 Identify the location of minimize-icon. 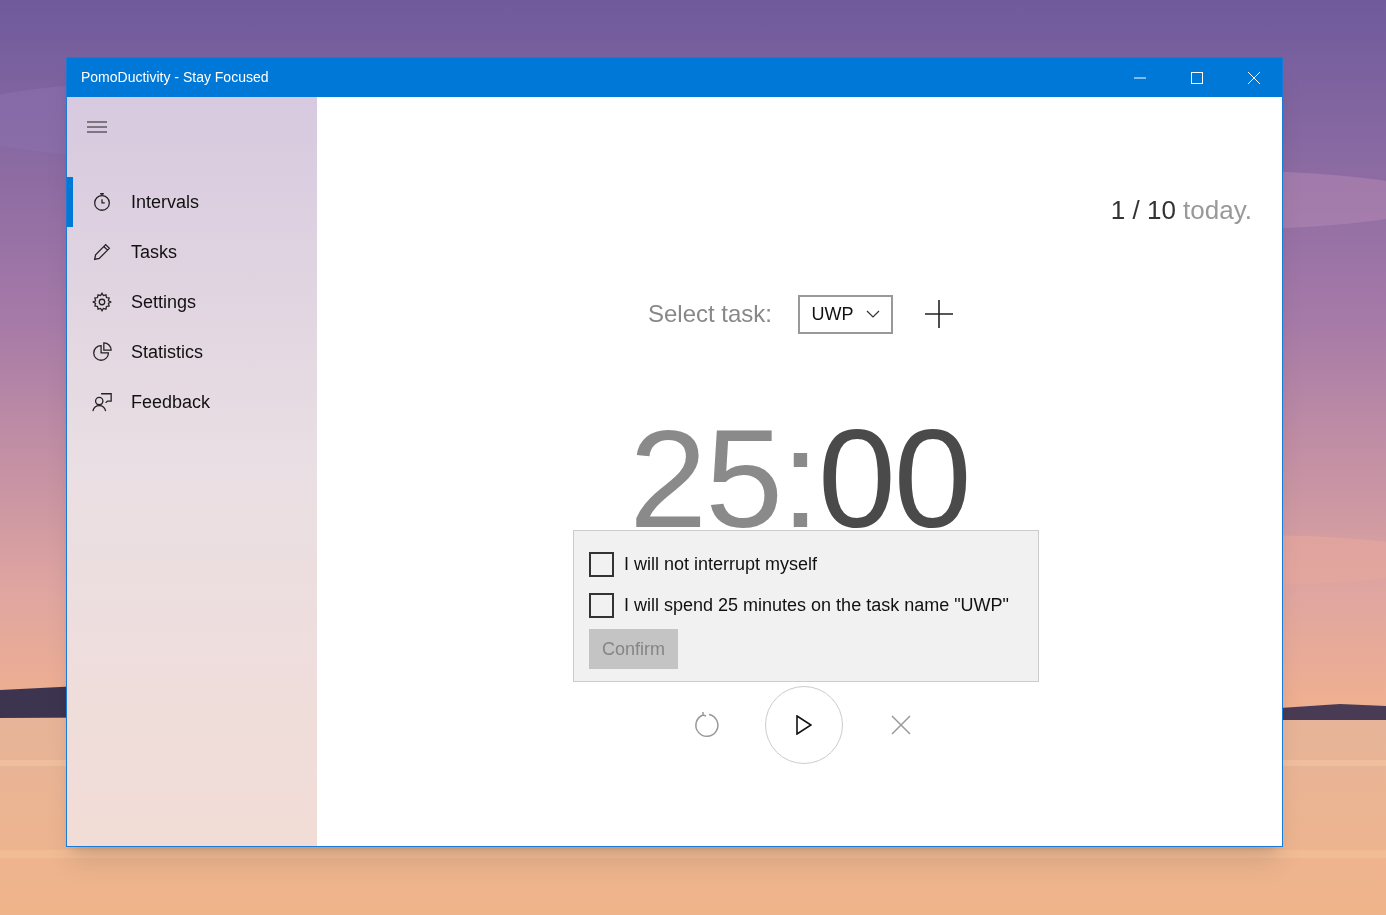
(1139, 77).